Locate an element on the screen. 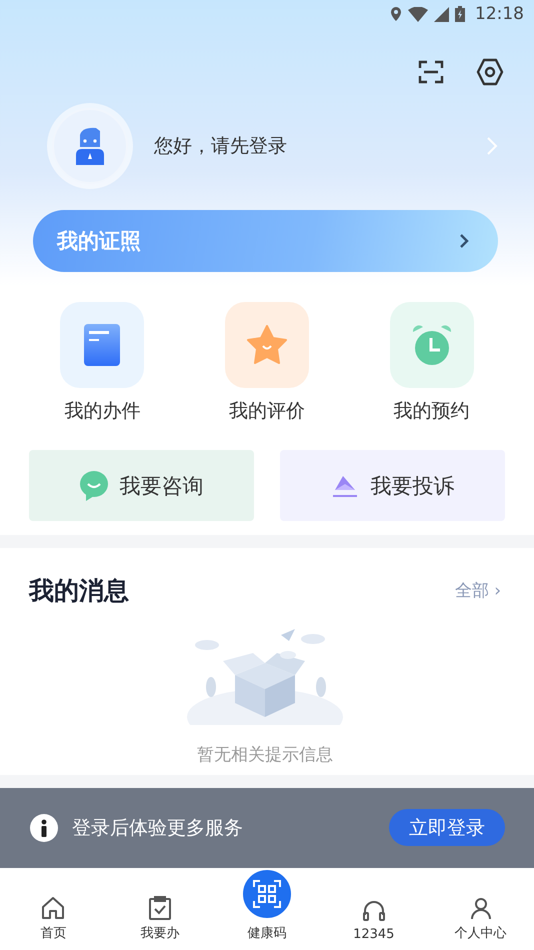  clipboard-icon is located at coordinates (160, 908).